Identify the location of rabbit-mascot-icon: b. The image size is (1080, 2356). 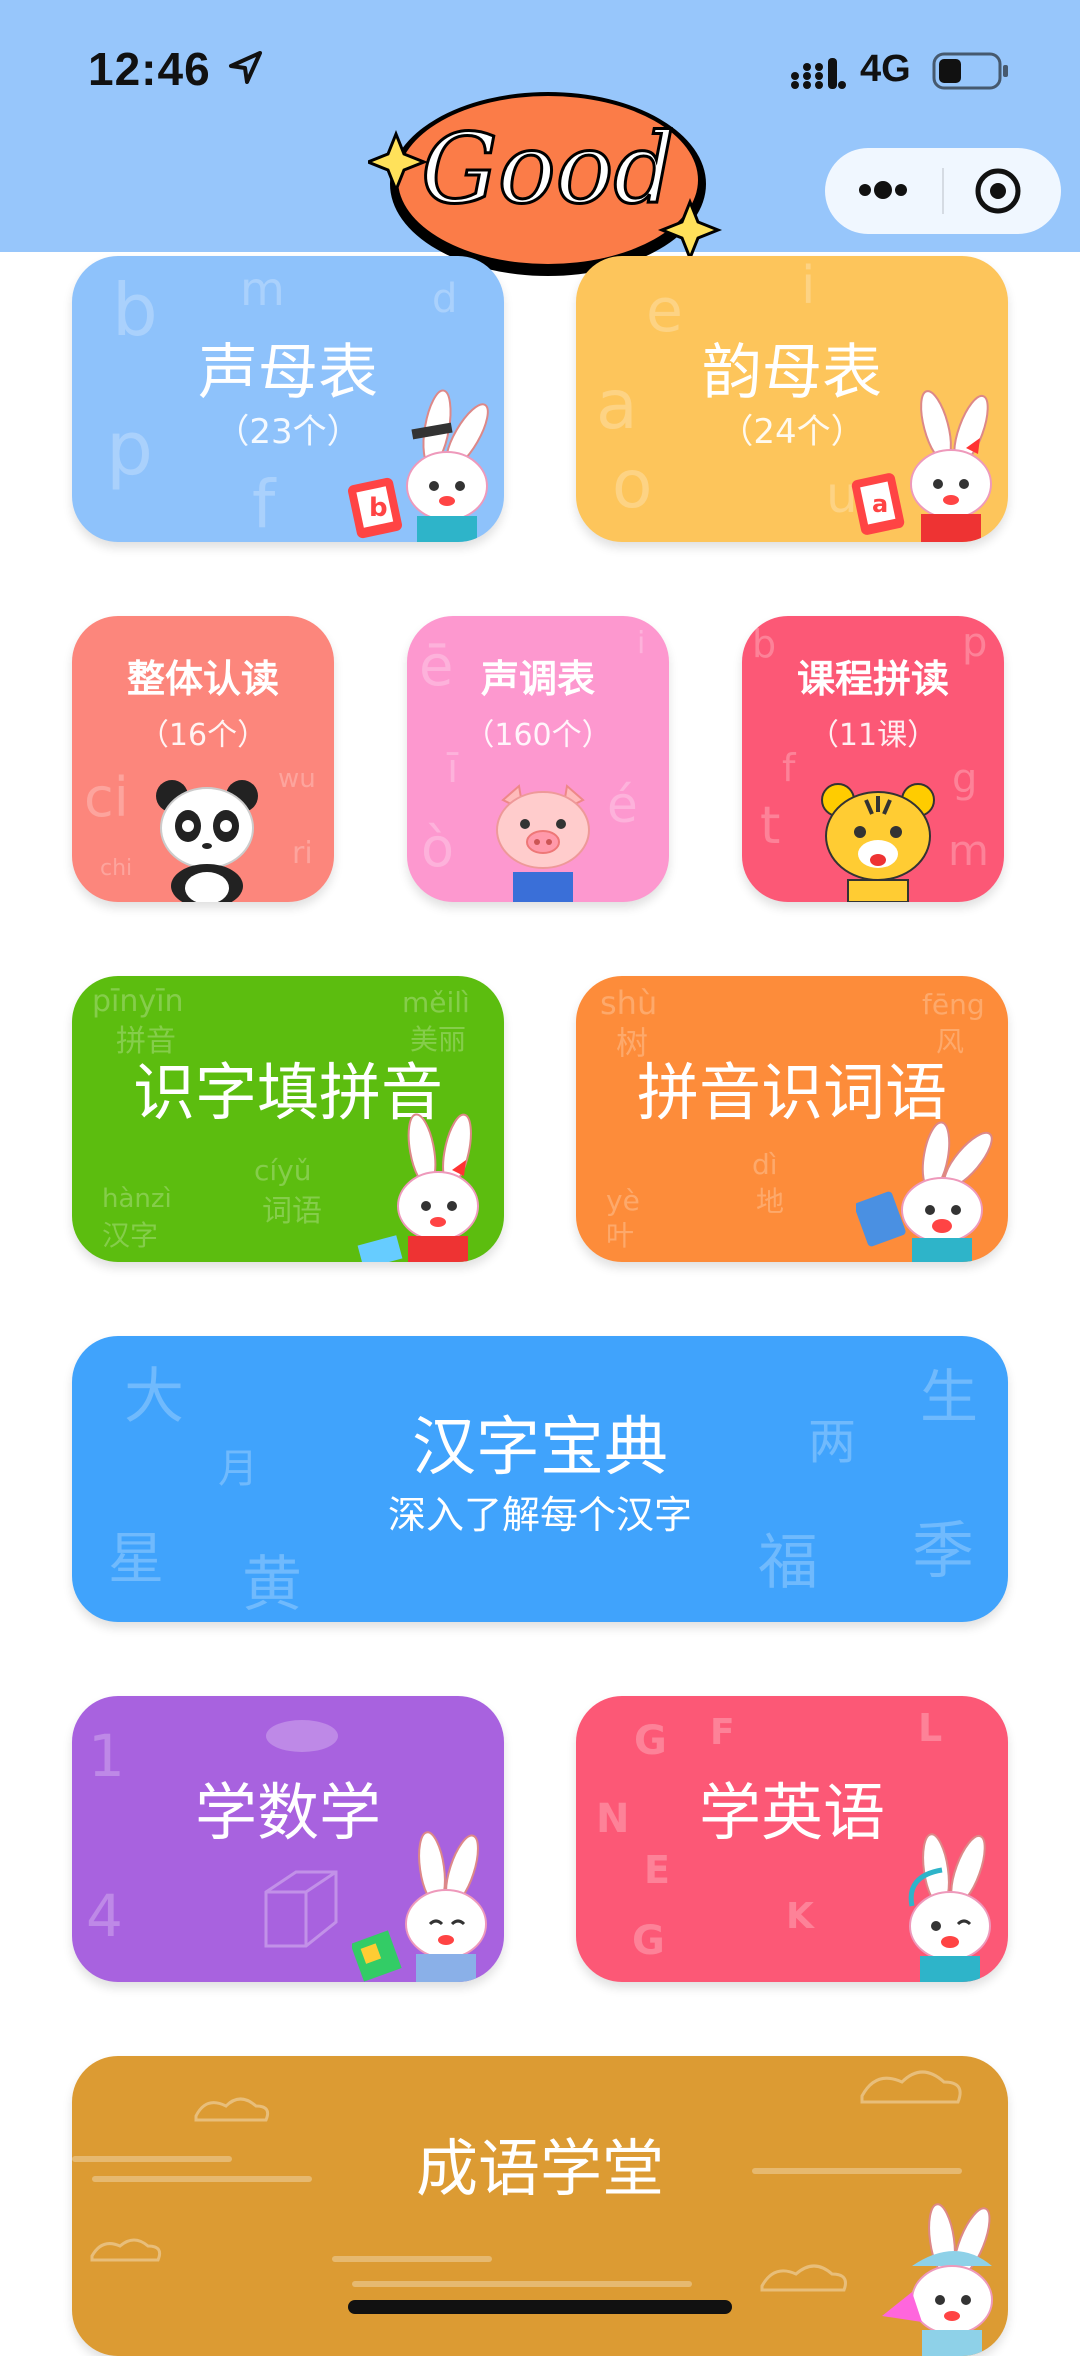
(418, 465).